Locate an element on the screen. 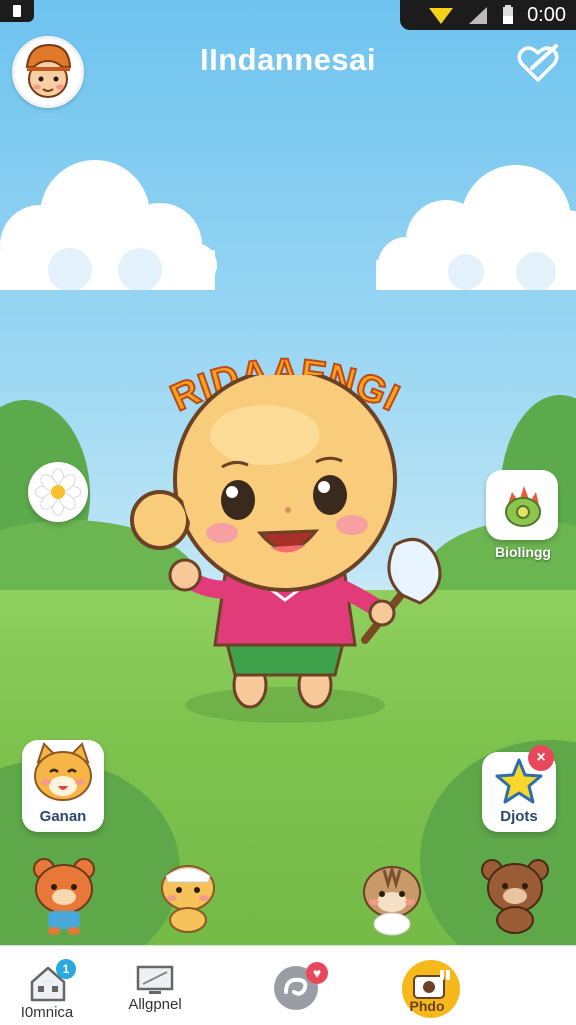  status-indicators: 0:00 is located at coordinates (488, 15).